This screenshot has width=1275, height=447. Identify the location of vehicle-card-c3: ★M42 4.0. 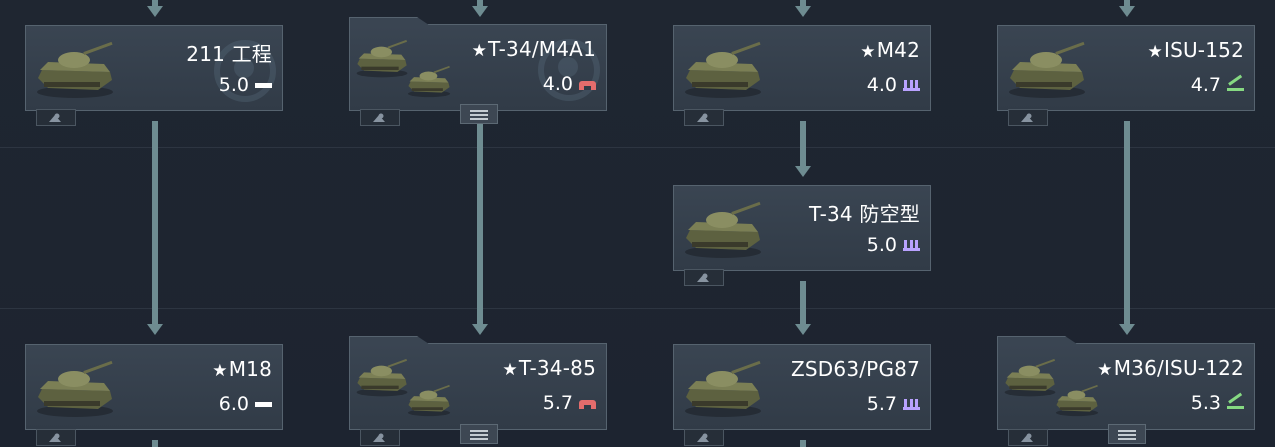
(802, 68).